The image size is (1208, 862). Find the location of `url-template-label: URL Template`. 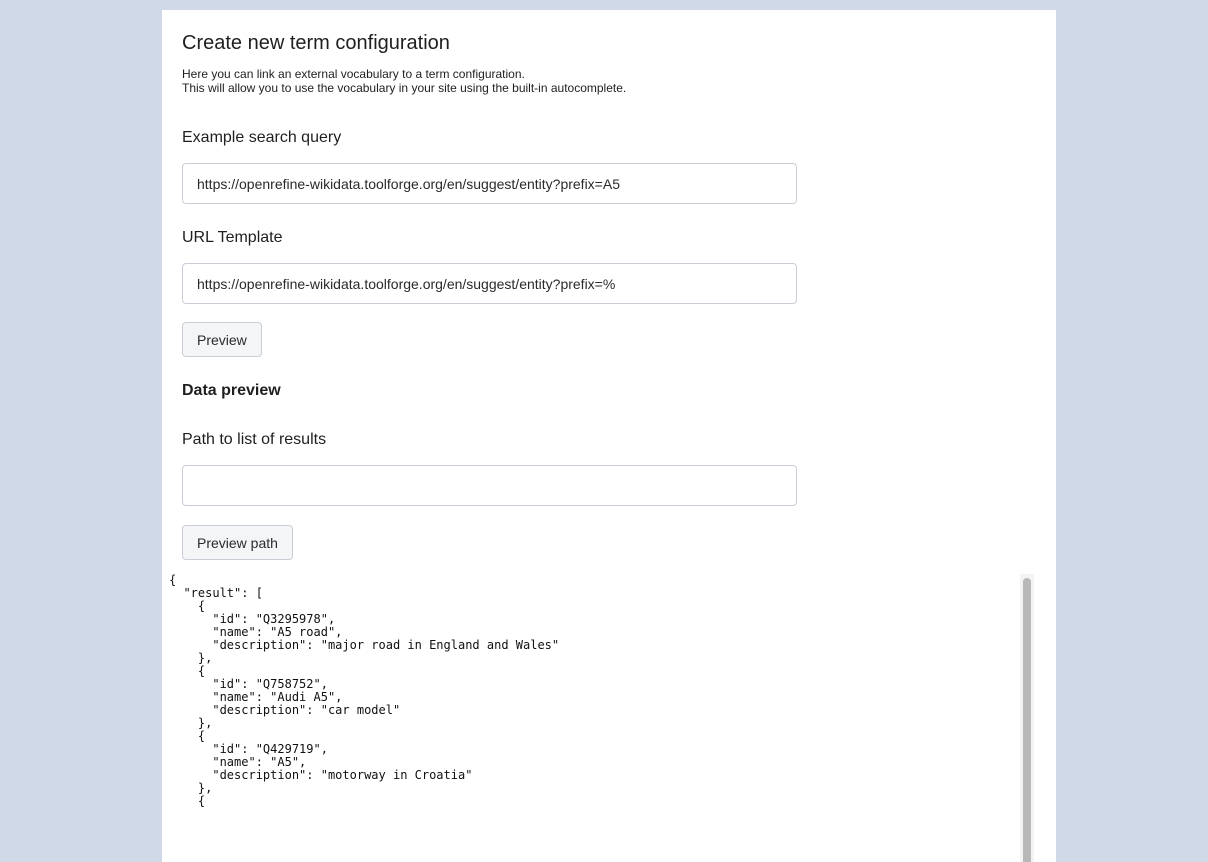

url-template-label: URL Template is located at coordinates (232, 237).